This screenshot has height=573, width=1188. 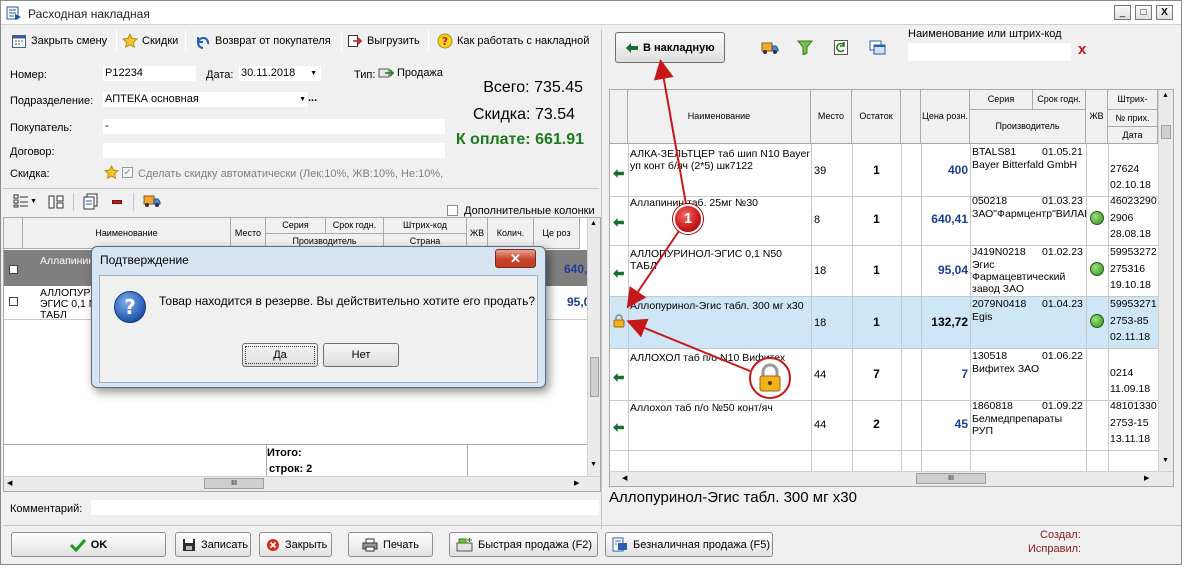 What do you see at coordinates (601, 279) in the screenshot?
I see `panel-splitter` at bounding box center [601, 279].